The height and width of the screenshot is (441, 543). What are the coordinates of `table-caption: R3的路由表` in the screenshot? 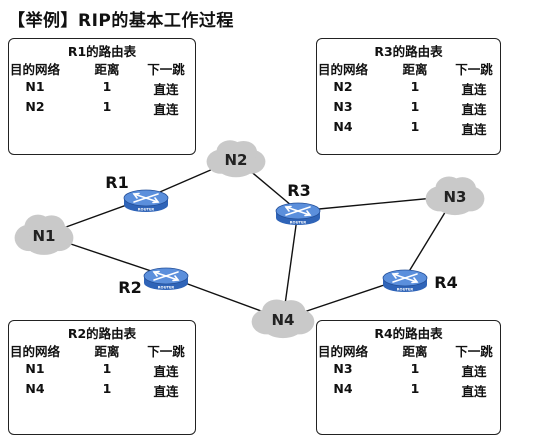 It's located at (408, 51).